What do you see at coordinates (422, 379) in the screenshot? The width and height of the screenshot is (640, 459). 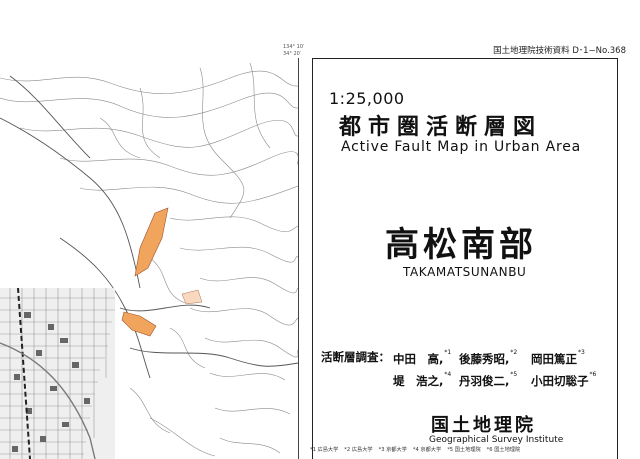 I see `surveyor: 堤 浩之,*4` at bounding box center [422, 379].